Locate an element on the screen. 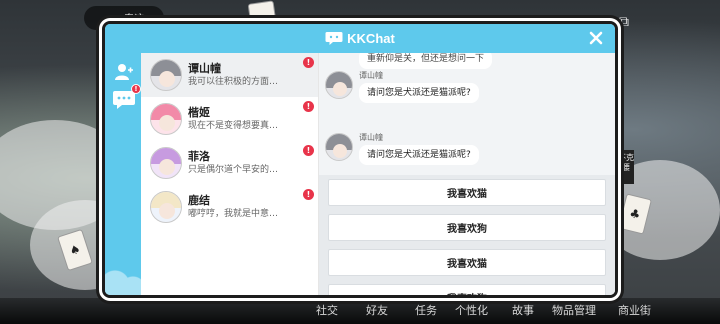 The width and height of the screenshot is (720, 324). messages-unread-badge: ! is located at coordinates (136, 89).